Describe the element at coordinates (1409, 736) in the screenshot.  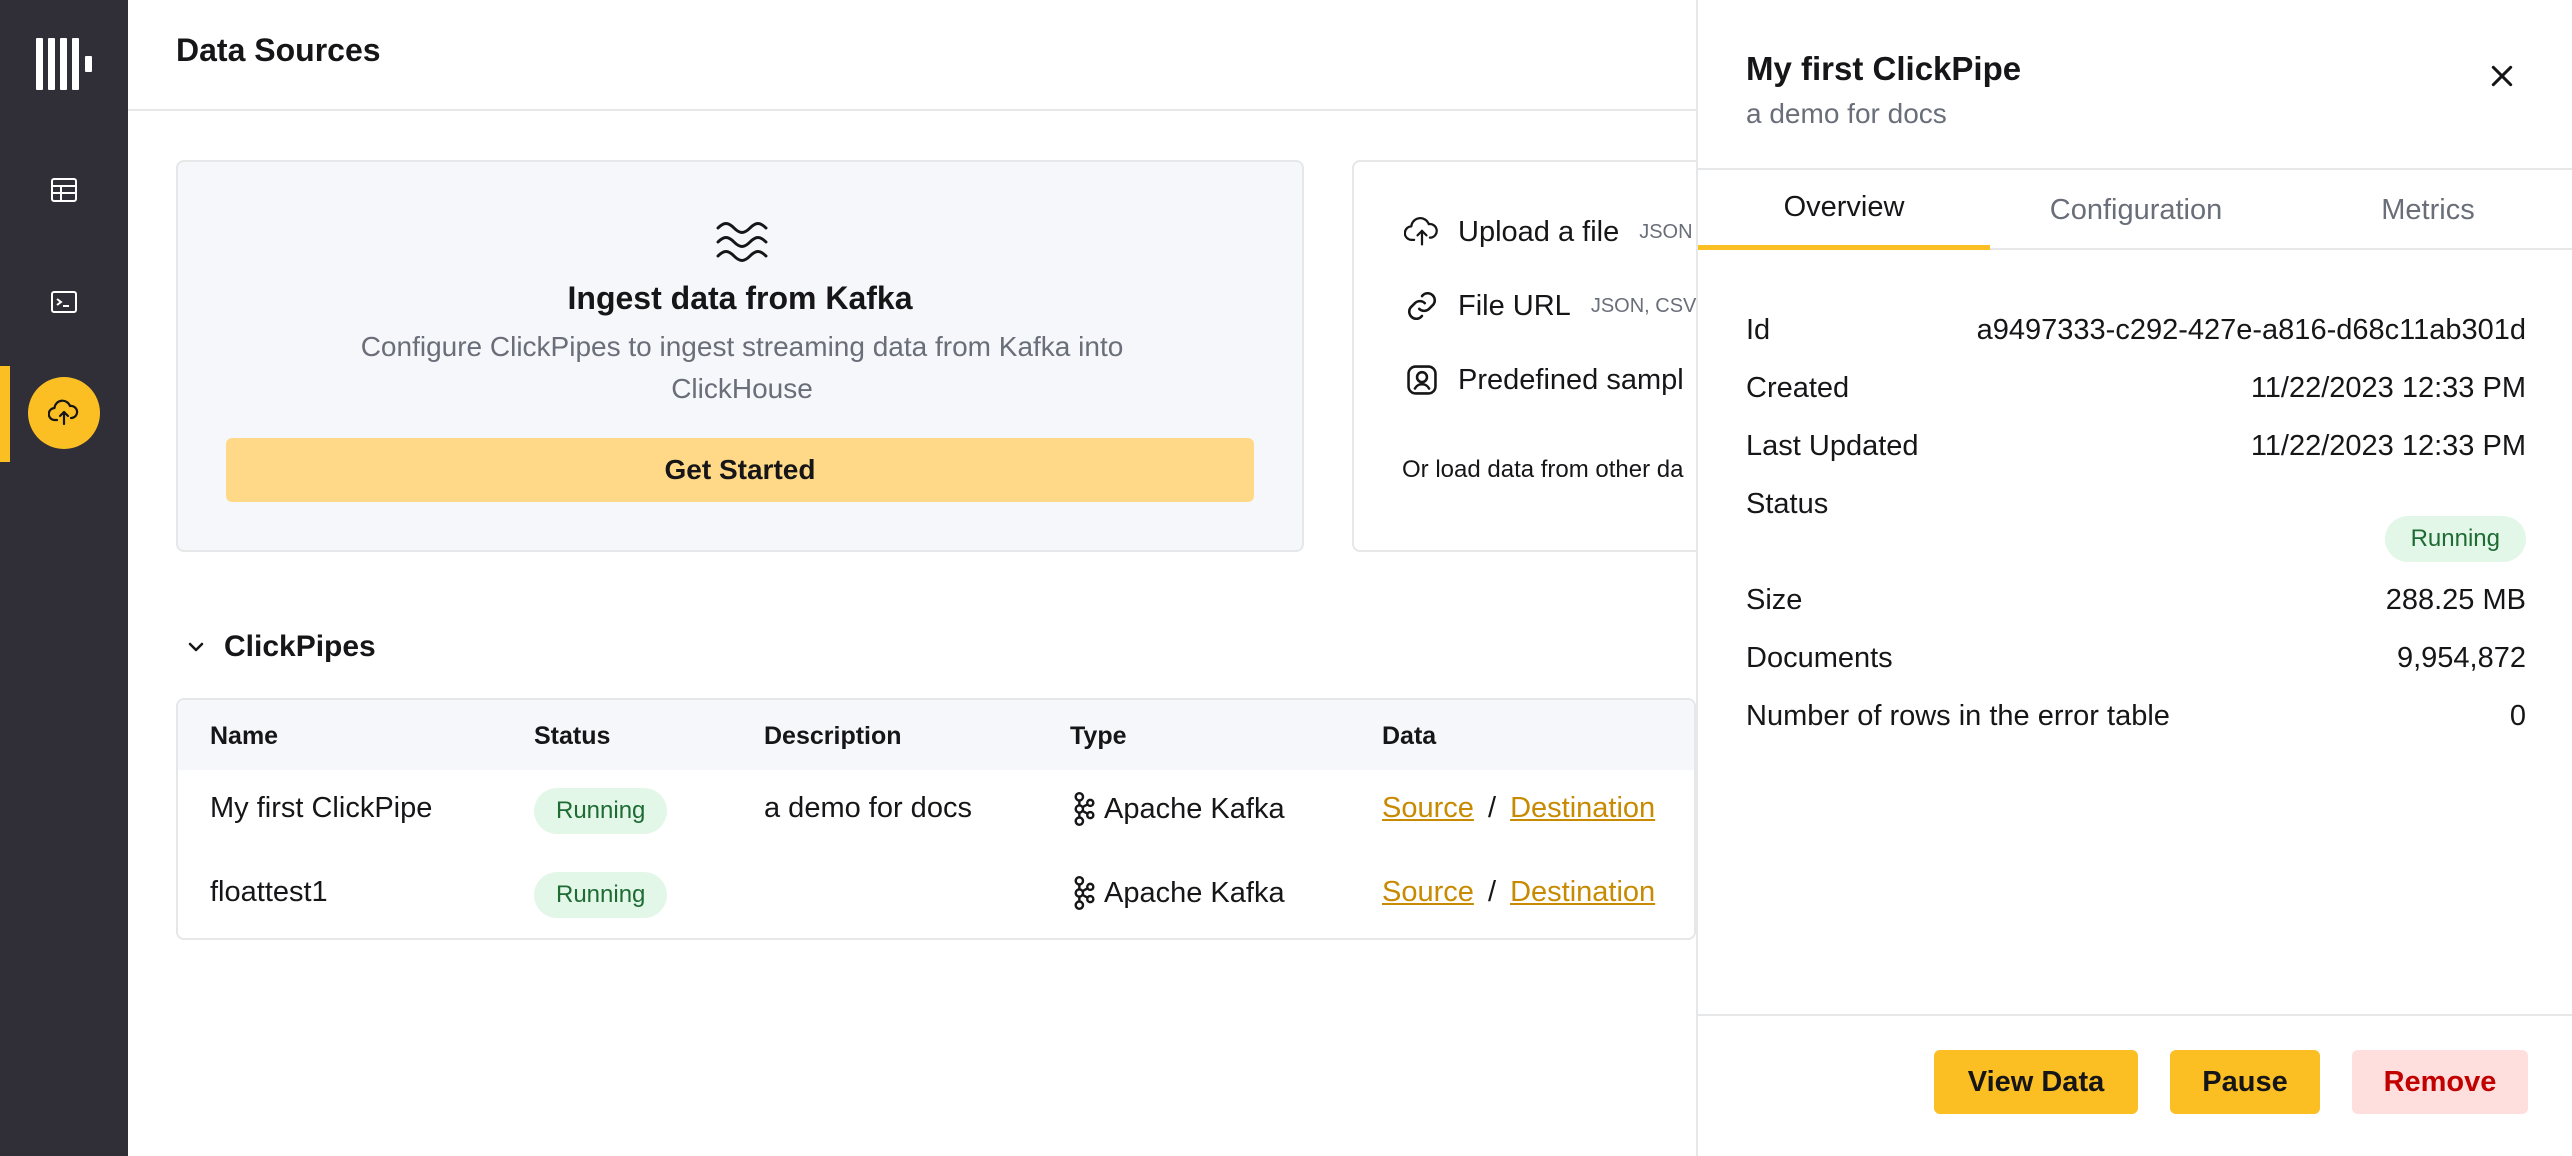
I see `column-header-data: Data` at that location.